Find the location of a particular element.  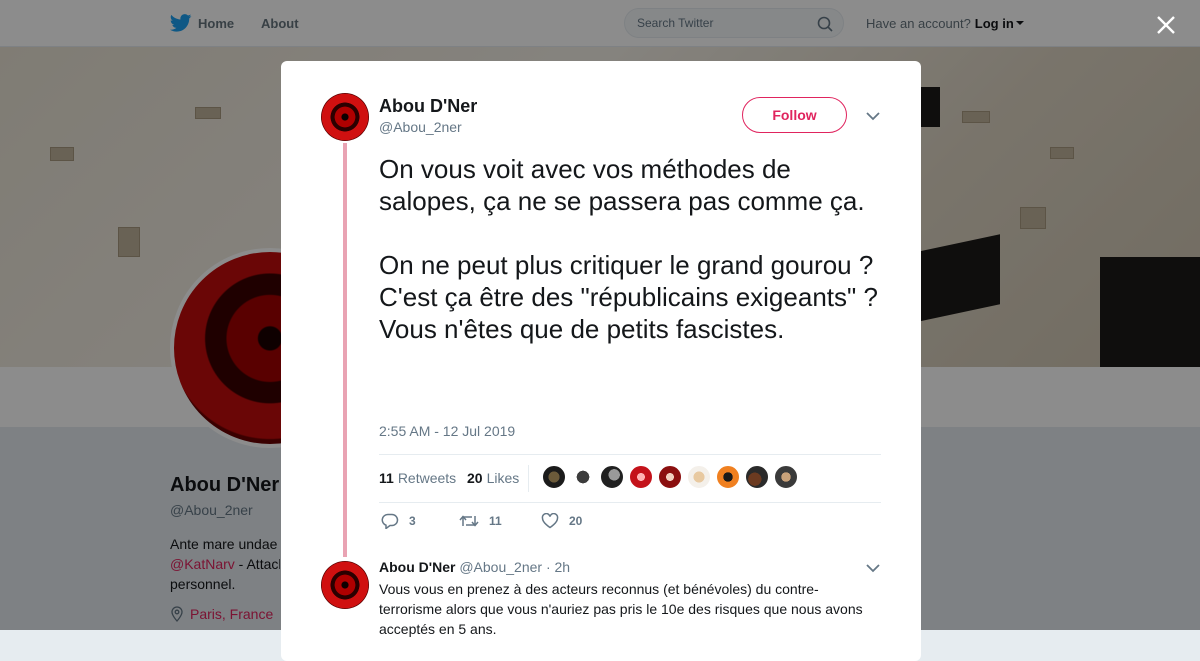

reply-count: 3 is located at coordinates (412, 521).